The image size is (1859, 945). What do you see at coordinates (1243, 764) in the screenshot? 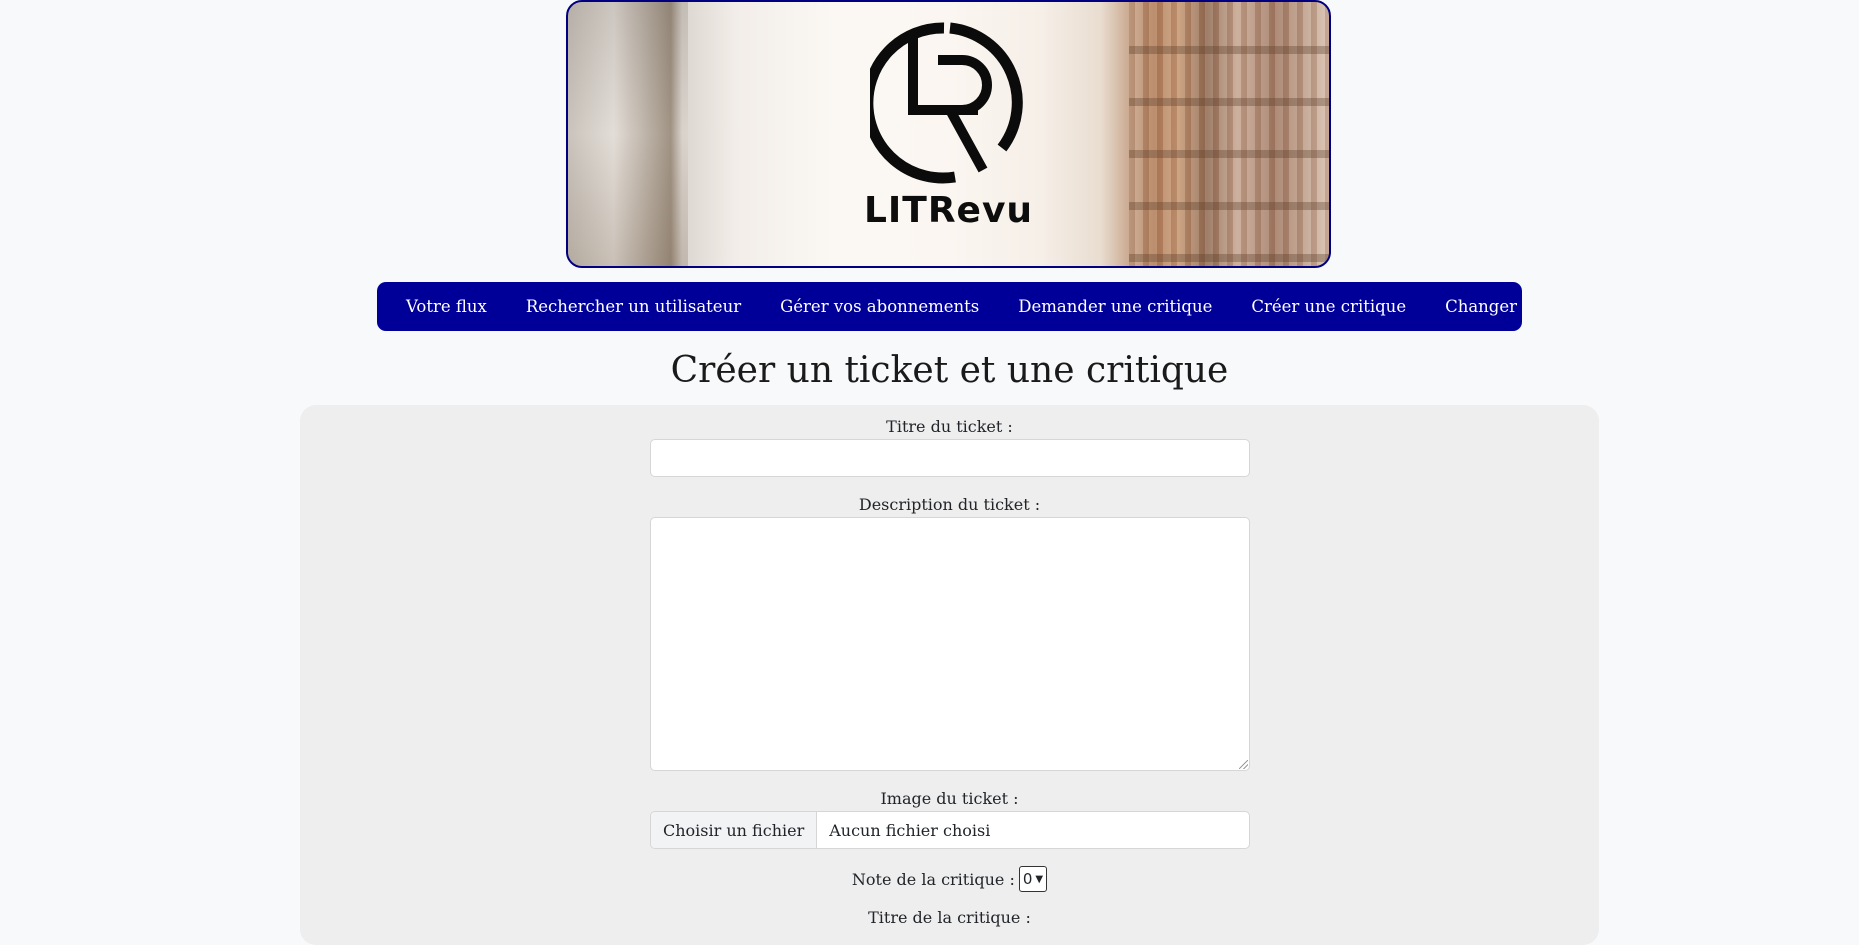
I see `resize-handle-icon` at bounding box center [1243, 764].